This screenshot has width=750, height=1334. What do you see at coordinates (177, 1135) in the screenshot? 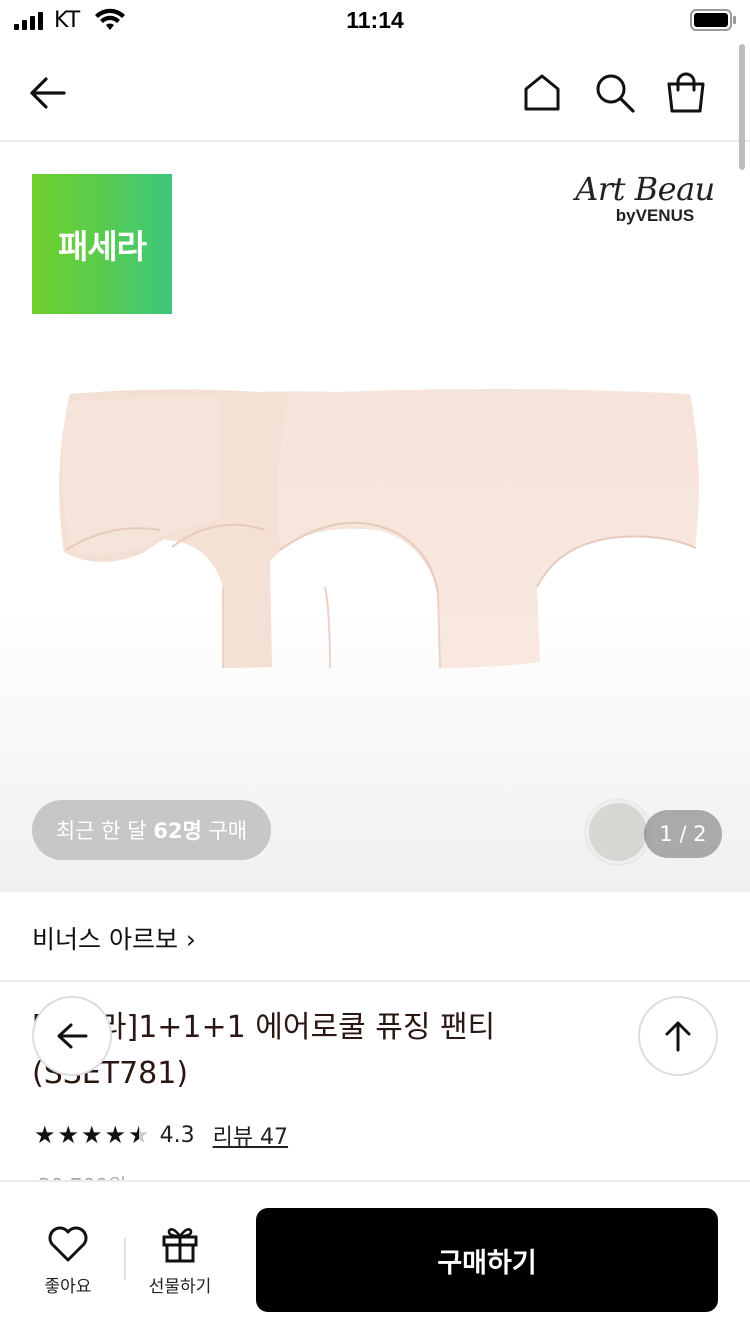
I see `rating-value: 4.3` at bounding box center [177, 1135].